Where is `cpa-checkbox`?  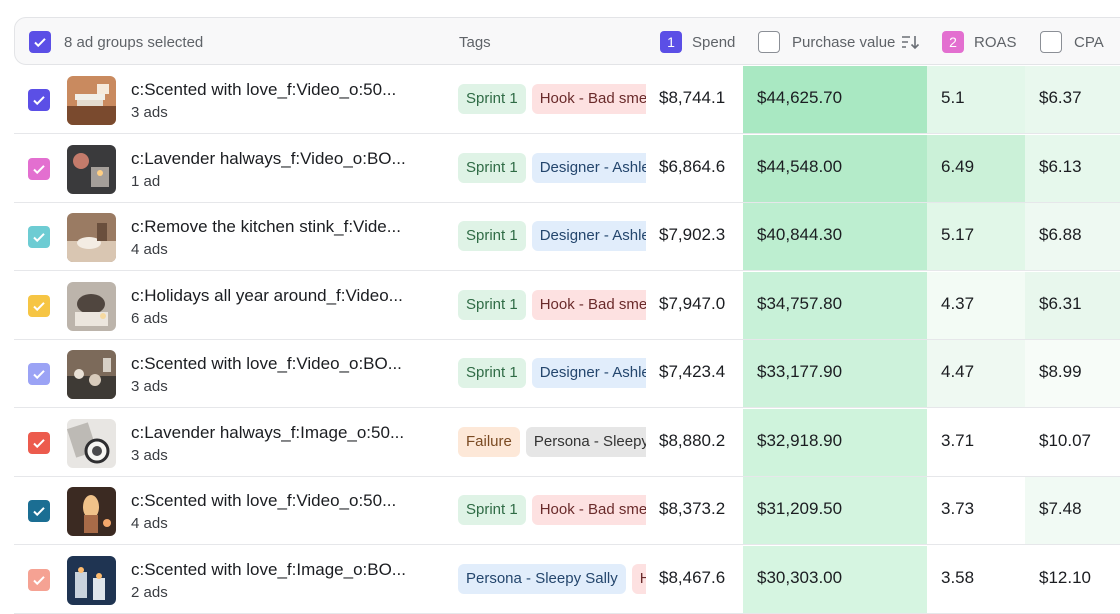
cpa-checkbox is located at coordinates (1051, 42).